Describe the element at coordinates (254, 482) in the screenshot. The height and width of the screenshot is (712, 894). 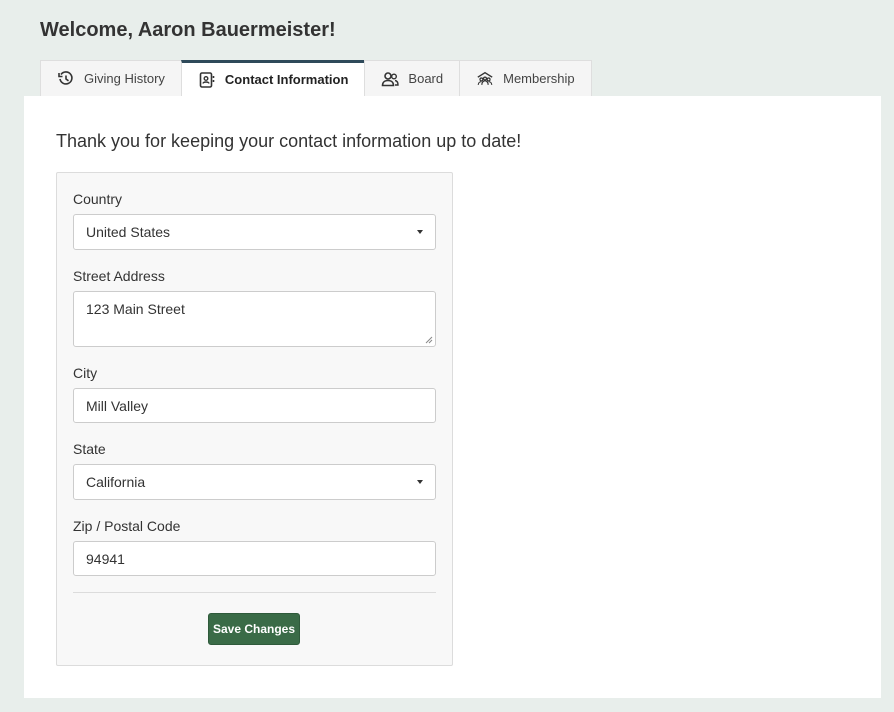
I see `state-select: California` at that location.